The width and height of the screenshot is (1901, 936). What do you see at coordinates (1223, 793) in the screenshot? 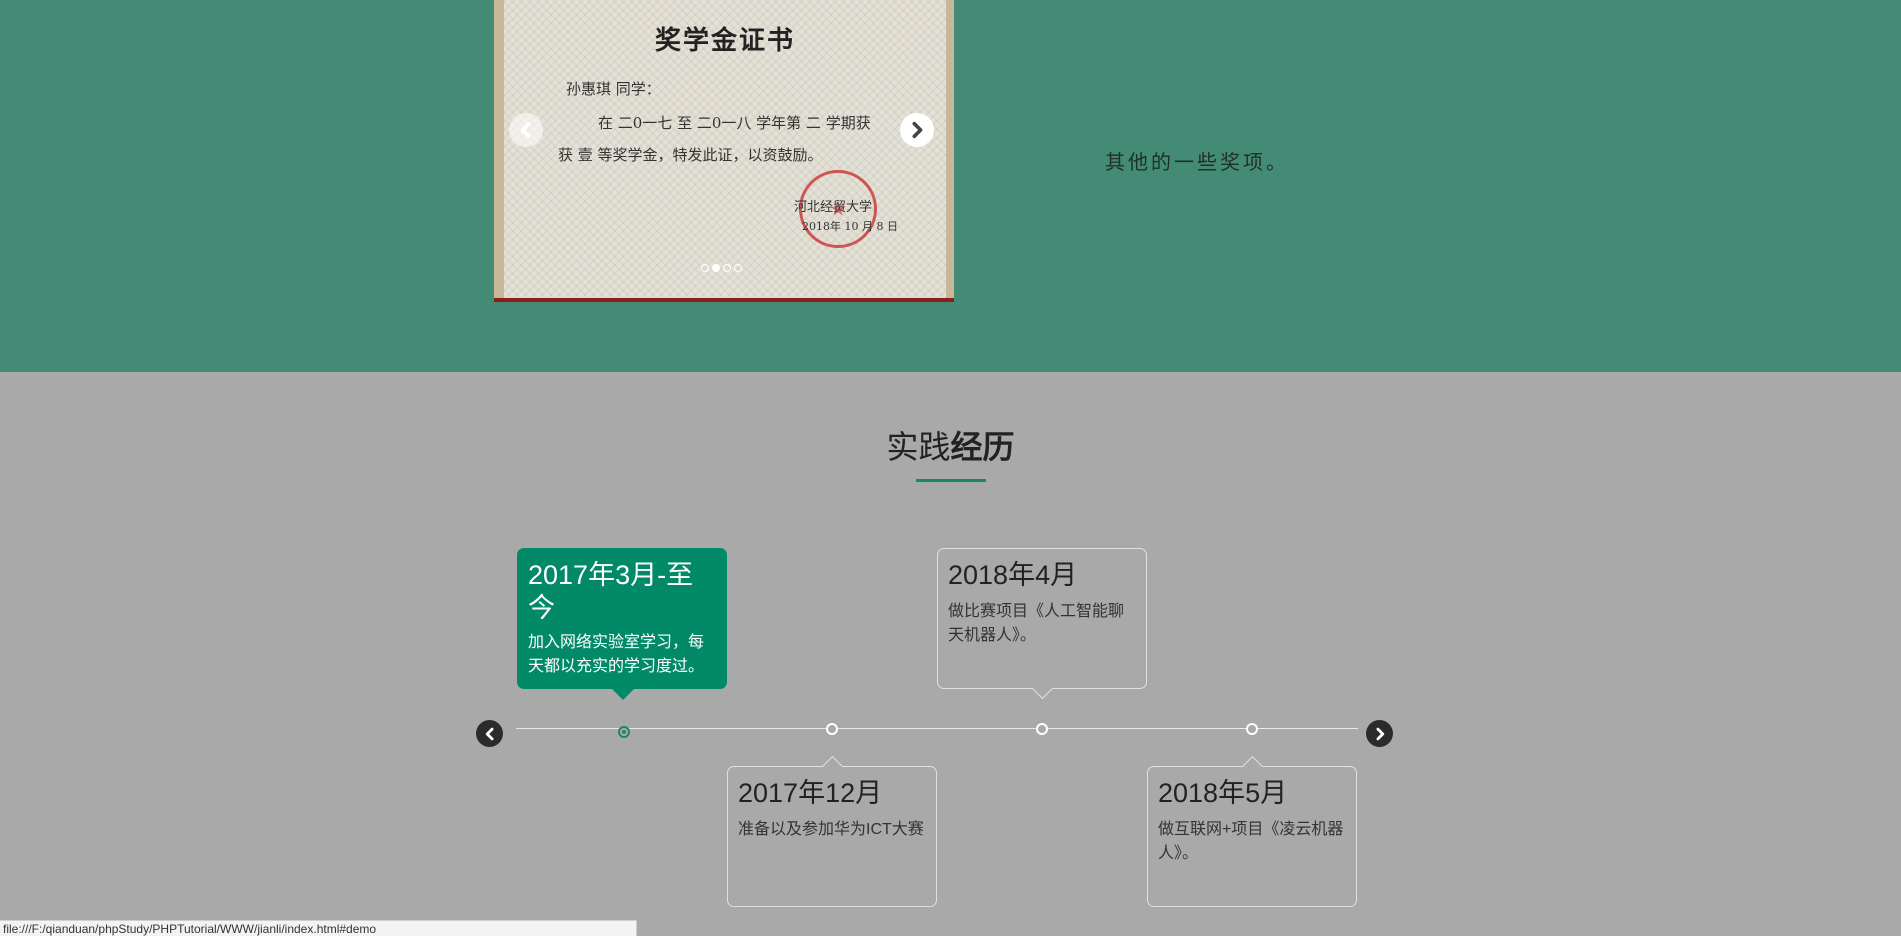
I see `timeline-card-date: 2018年5月` at bounding box center [1223, 793].